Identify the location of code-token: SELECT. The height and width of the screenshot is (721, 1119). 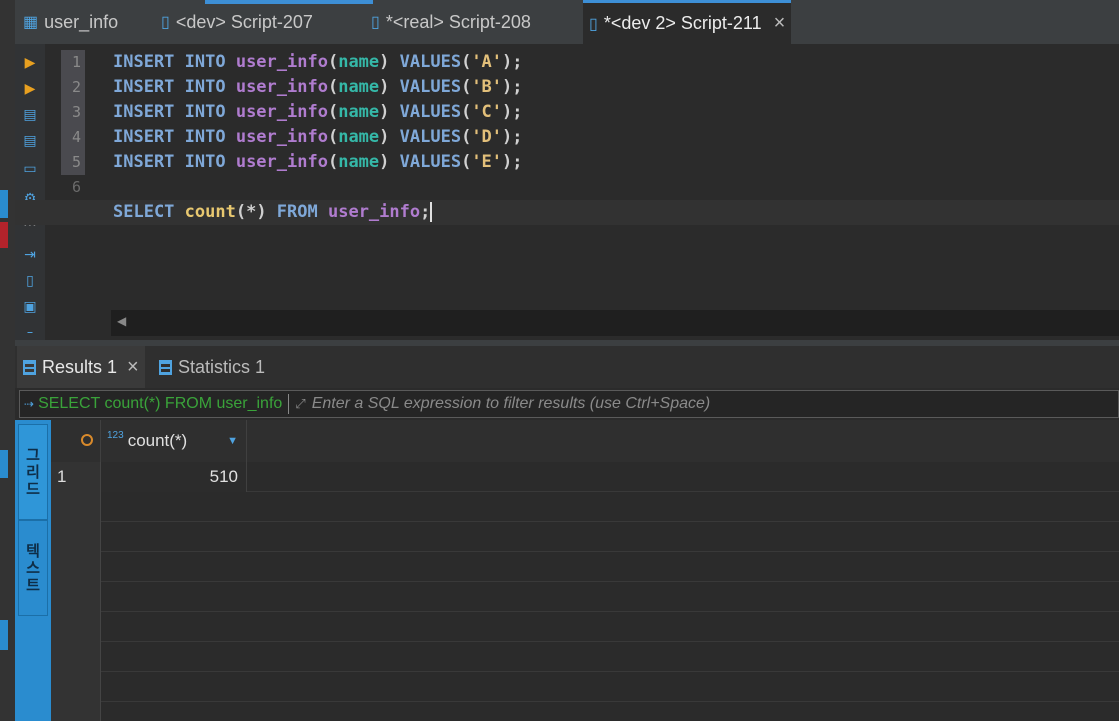
(149, 212).